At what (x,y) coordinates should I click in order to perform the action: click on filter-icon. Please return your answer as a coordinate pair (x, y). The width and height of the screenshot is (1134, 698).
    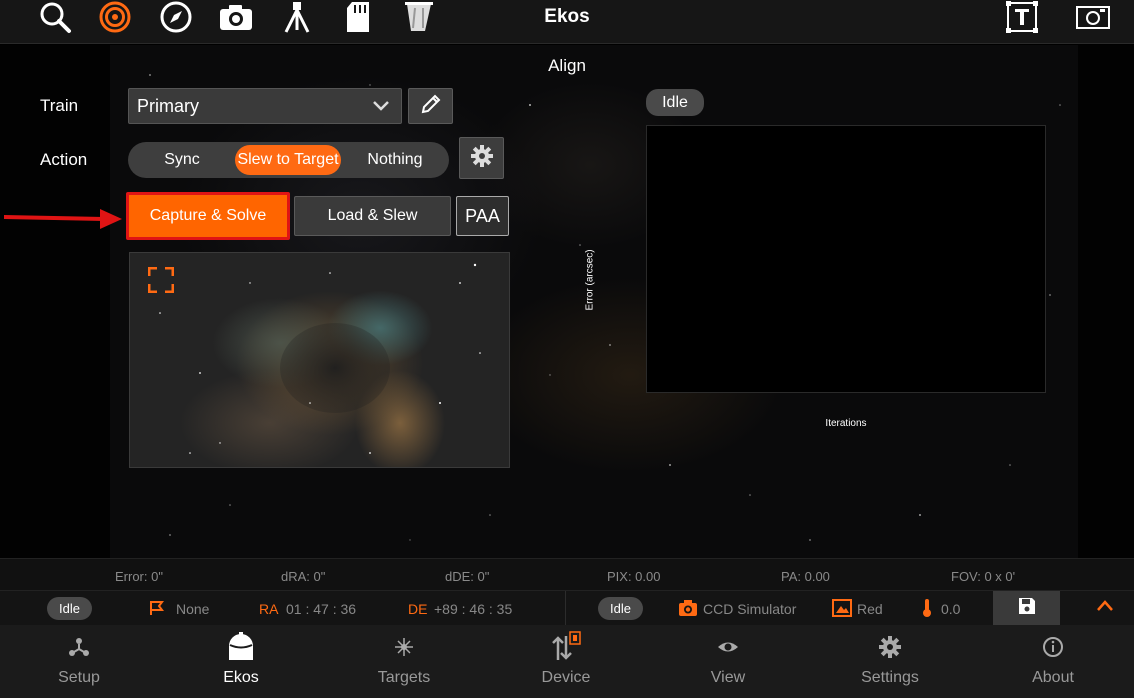
    Looking at the image, I should click on (842, 609).